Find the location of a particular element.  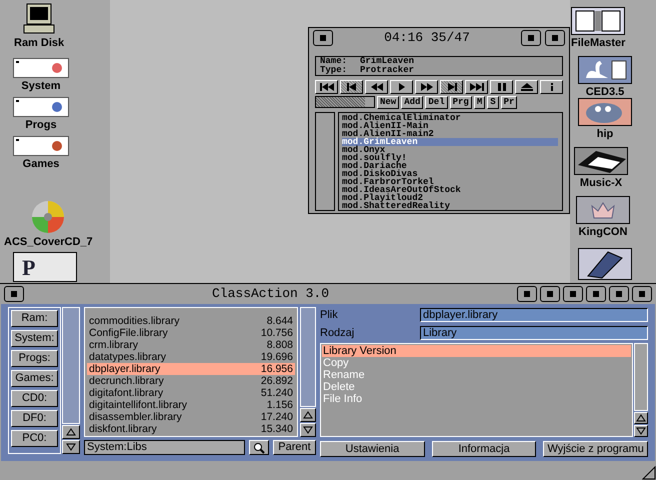

file-cabinet-icon is located at coordinates (598, 21).